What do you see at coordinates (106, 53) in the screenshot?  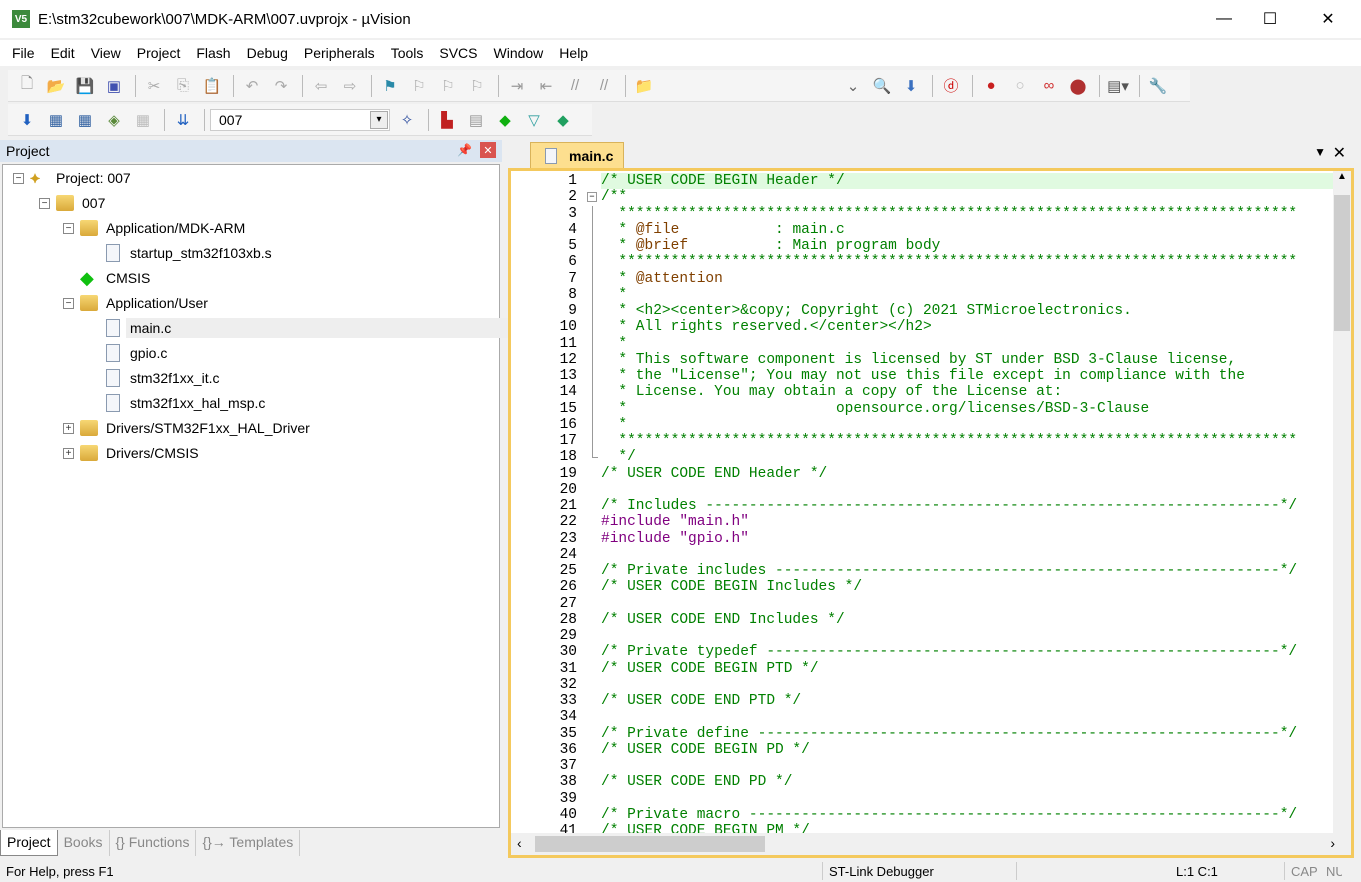 I see `menu-view: View` at bounding box center [106, 53].